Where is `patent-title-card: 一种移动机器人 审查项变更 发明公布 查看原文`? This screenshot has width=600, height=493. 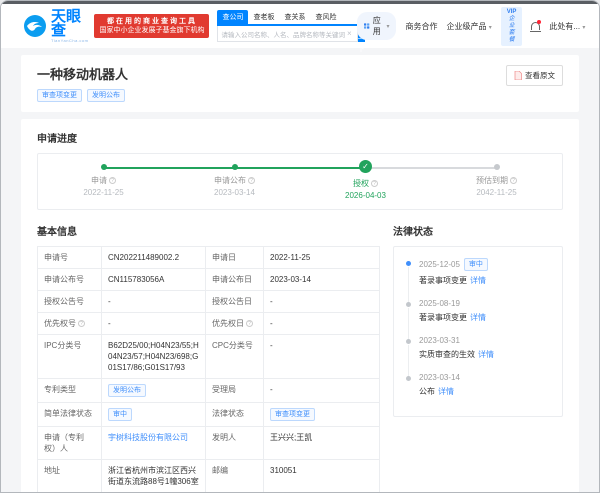 patent-title-card: 一种移动机器人 审查项变更 发明公布 查看原文 is located at coordinates (300, 83).